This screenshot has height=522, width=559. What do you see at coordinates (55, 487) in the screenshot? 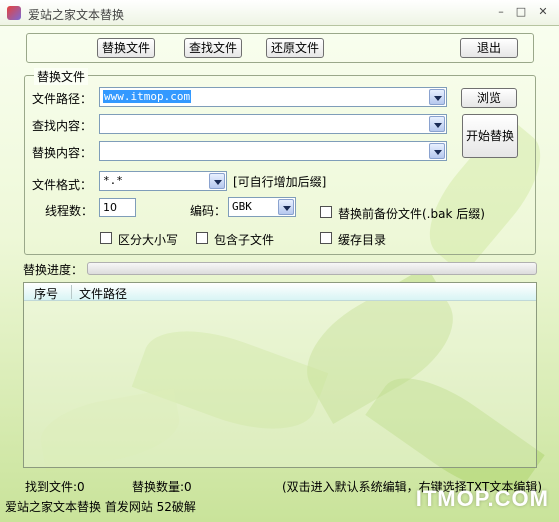
I see `found-files-count: 找到文件:0` at bounding box center [55, 487].